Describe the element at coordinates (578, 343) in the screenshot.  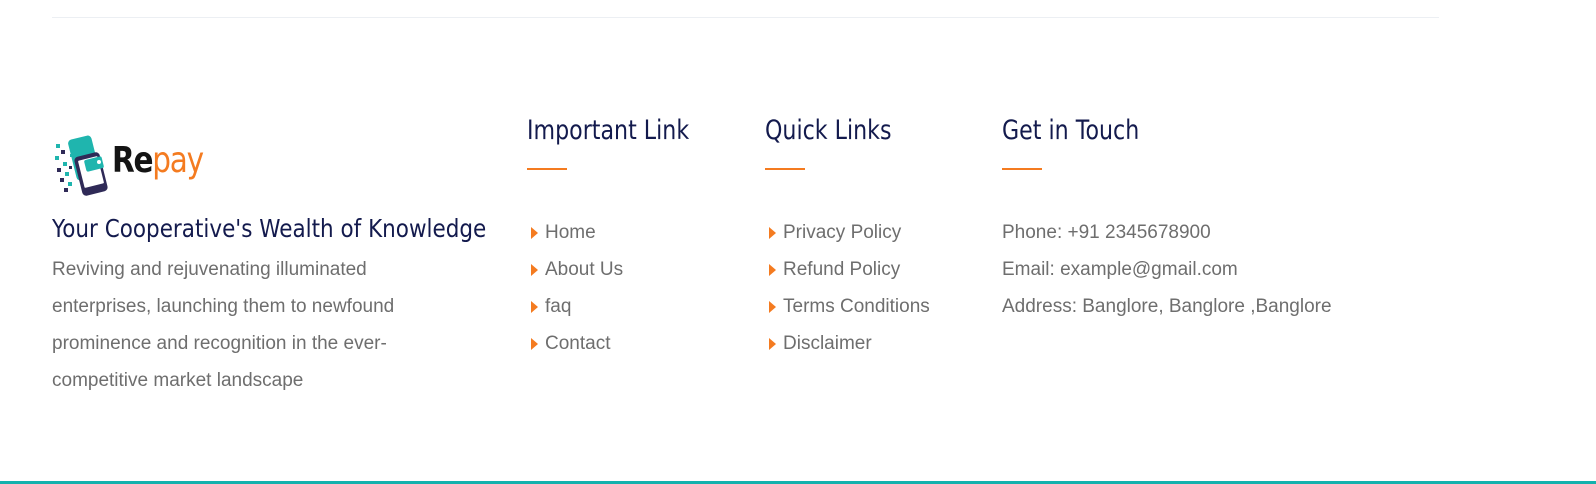
I see `link-label: Contact` at that location.